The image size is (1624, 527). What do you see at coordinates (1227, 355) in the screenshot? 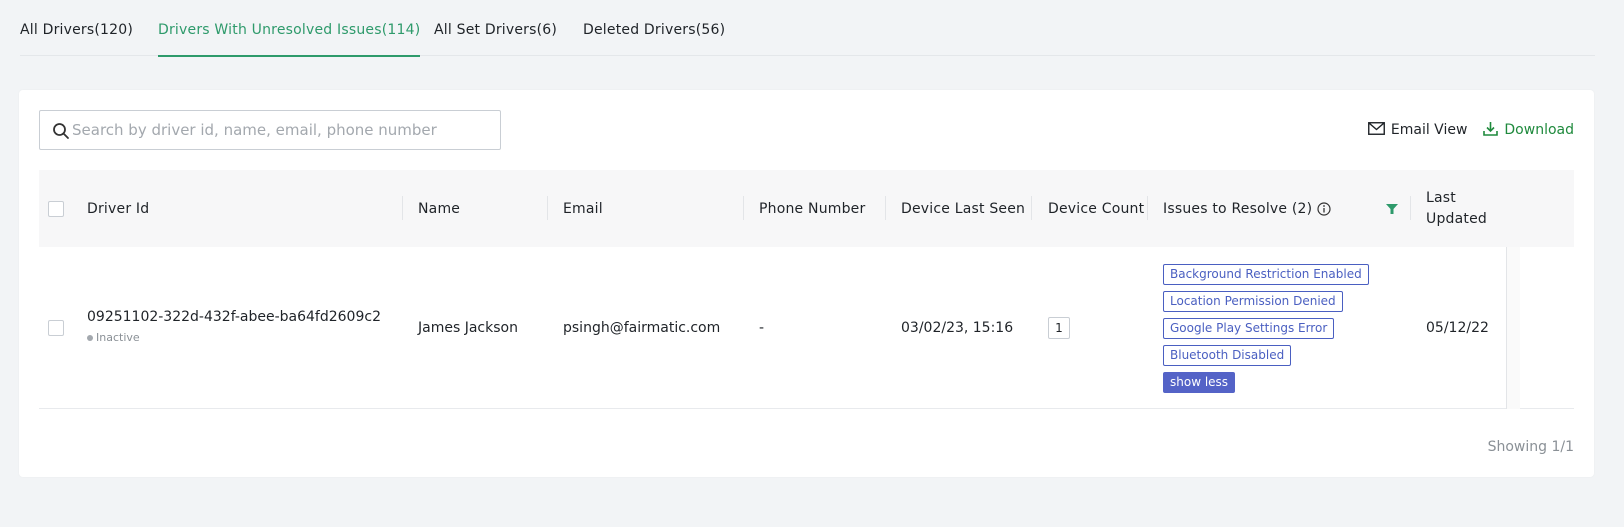
I see `issue-tag: Bluetooth Disabled` at bounding box center [1227, 355].